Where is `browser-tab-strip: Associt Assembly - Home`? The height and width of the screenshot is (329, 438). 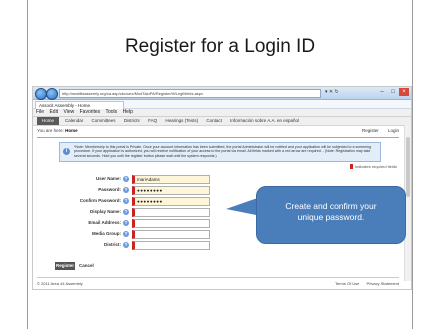 browser-tab-strip: Associt Assembly - Home is located at coordinates (222, 104).